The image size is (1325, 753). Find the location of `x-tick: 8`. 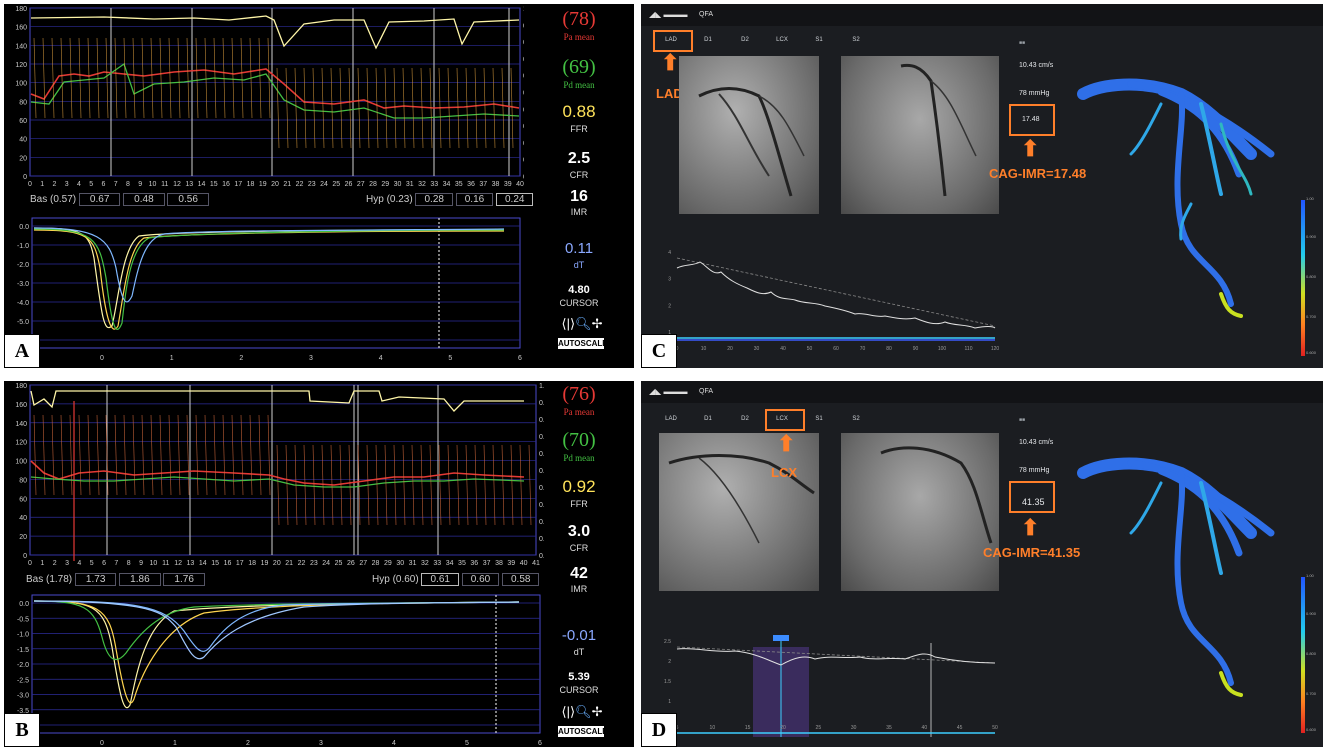

x-tick: 8 is located at coordinates (128, 184).